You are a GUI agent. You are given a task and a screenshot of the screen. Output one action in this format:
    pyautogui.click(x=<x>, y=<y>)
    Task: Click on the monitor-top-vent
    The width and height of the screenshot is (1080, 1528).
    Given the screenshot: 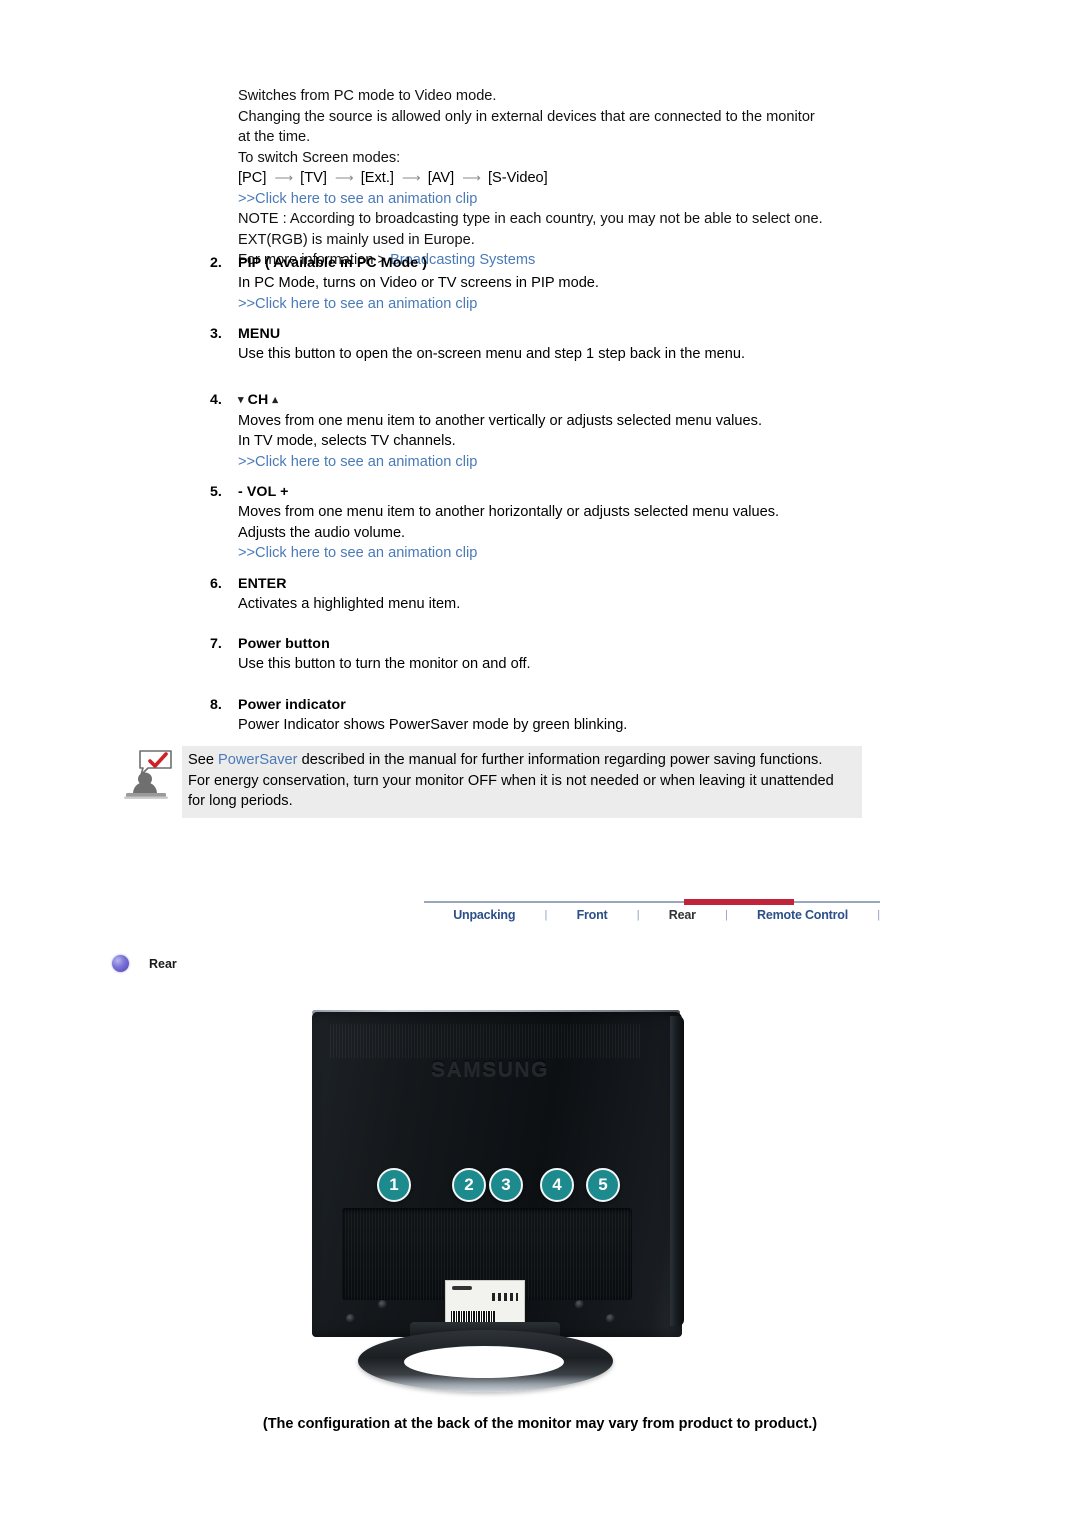 What is the action you would take?
    pyautogui.click(x=485, y=1041)
    